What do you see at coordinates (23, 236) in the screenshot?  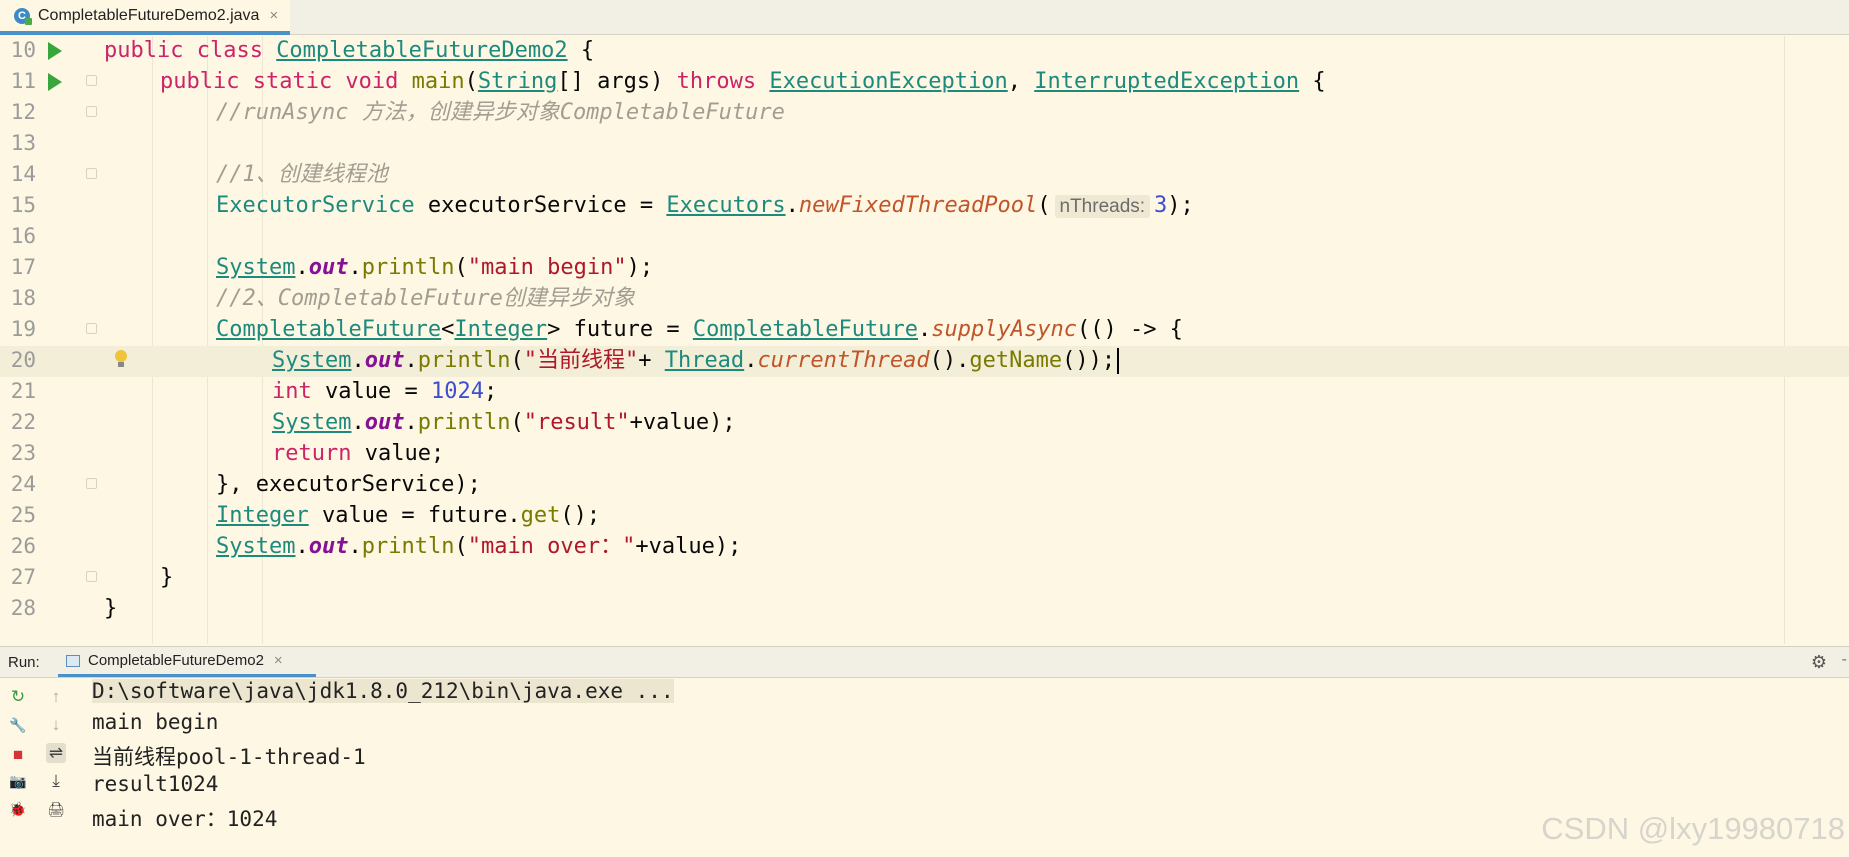 I see `line-number: 16` at bounding box center [23, 236].